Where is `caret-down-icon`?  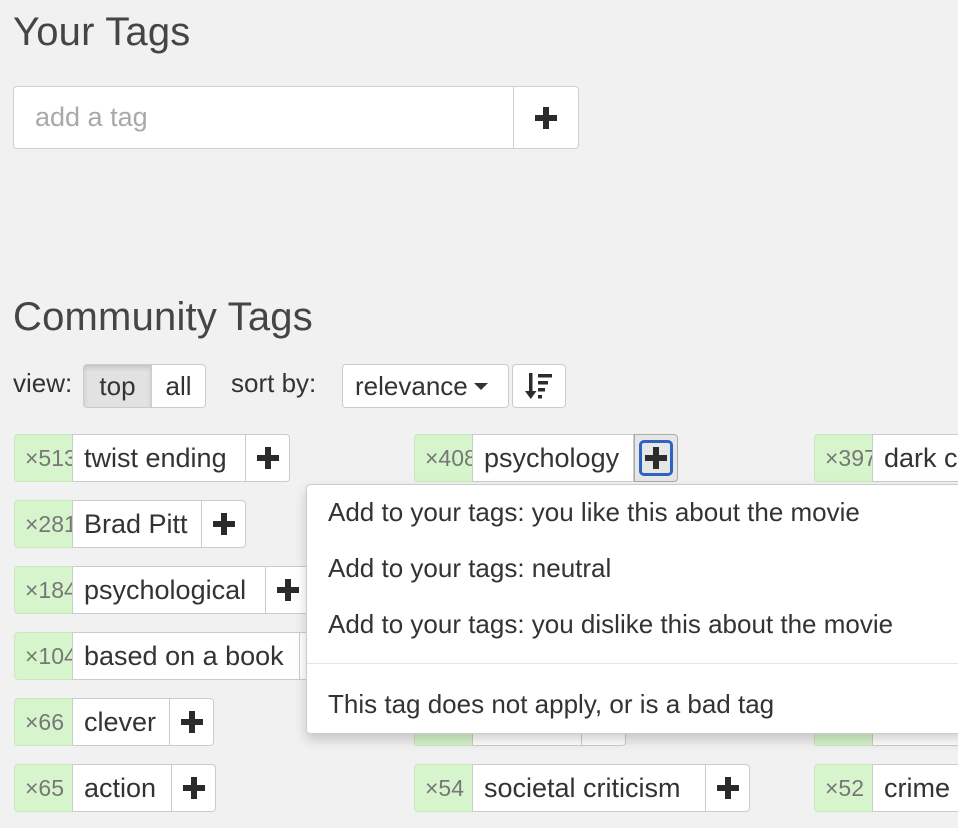 caret-down-icon is located at coordinates (480, 386).